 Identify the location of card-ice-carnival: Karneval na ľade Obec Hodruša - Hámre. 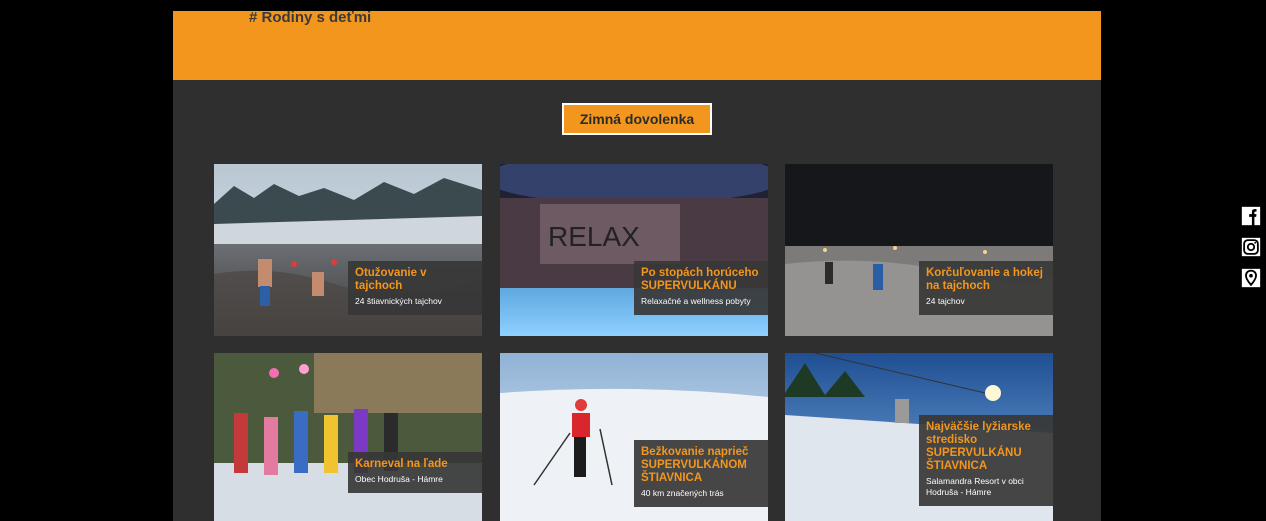
(348, 437).